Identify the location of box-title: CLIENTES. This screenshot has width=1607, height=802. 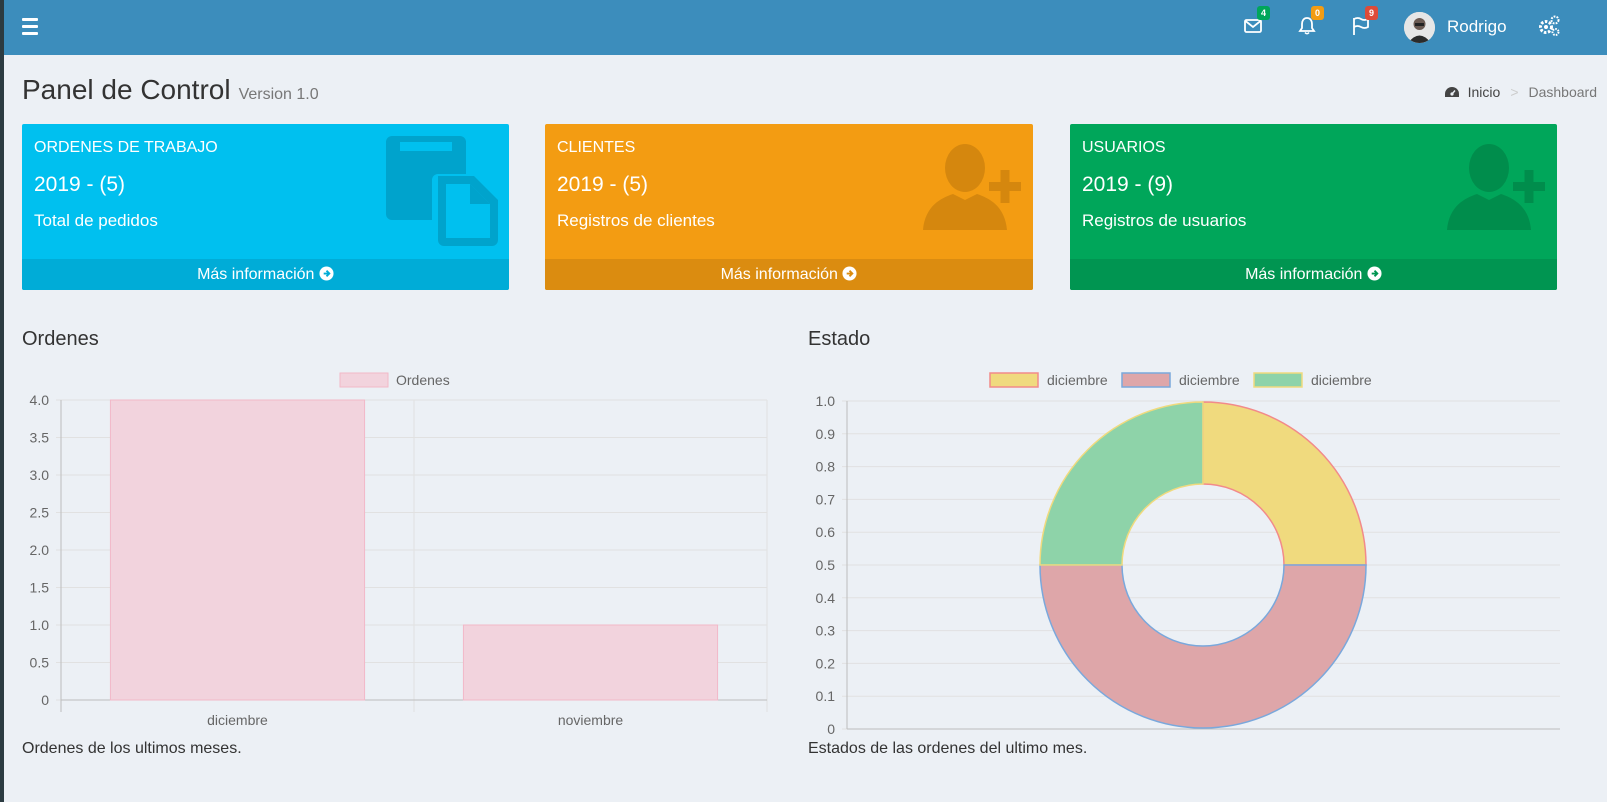
(596, 147).